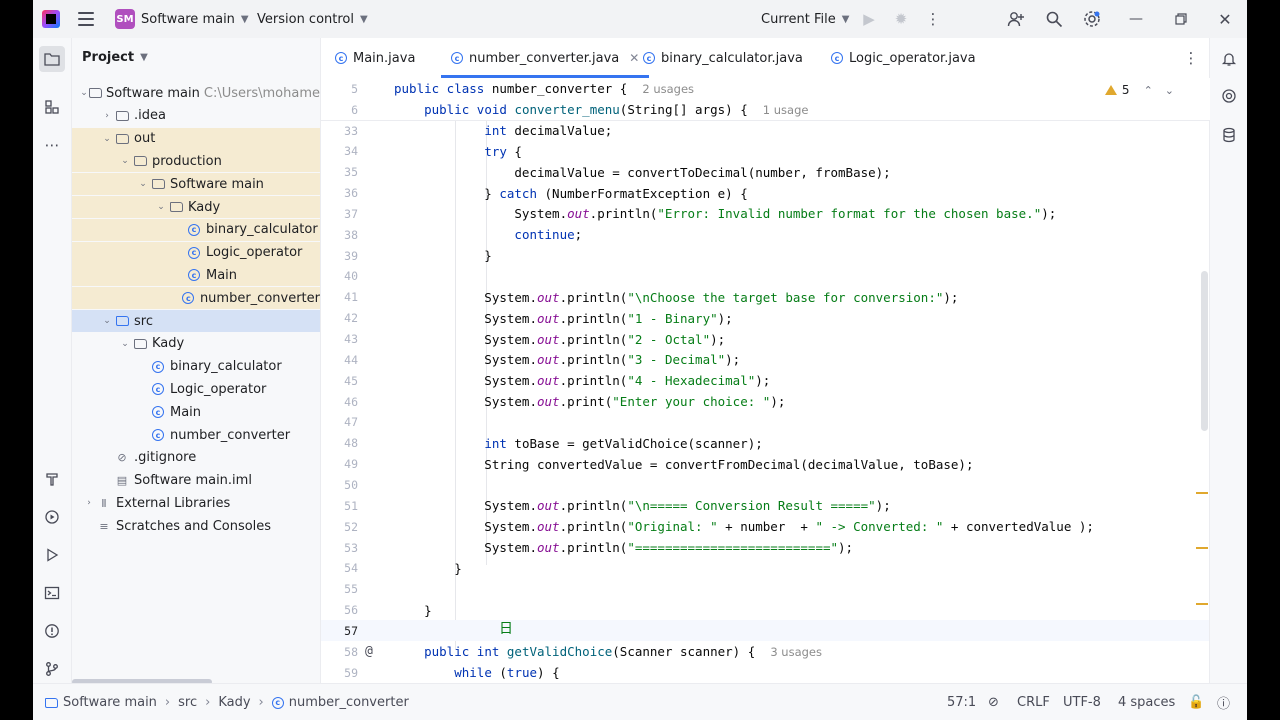 The height and width of the screenshot is (720, 1280). Describe the element at coordinates (765, 130) in the screenshot. I see `code-line: 33 int decimalValue;` at that location.